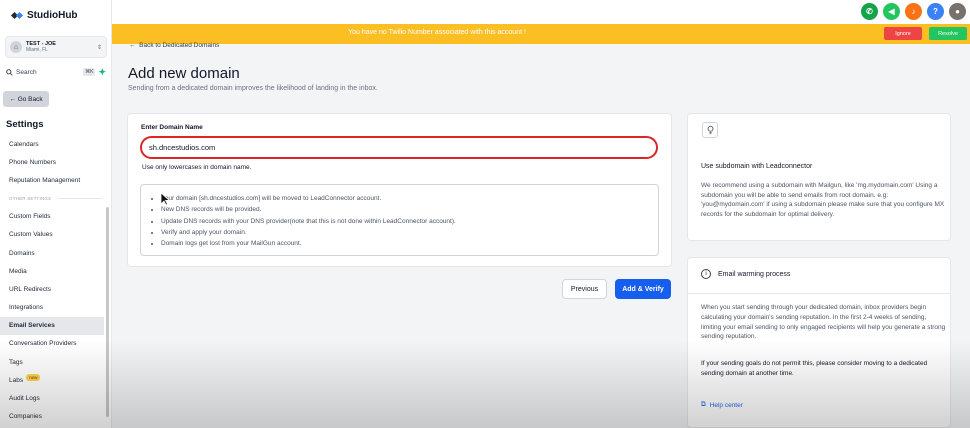  I want to click on sidebar-item: Calendars, so click(52, 144).